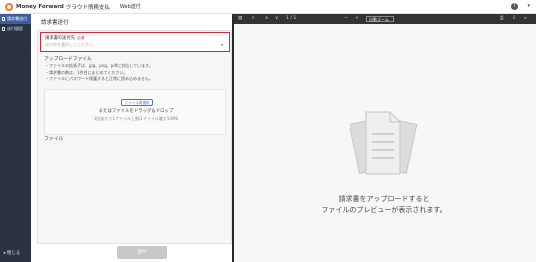 The image size is (536, 262). What do you see at coordinates (253, 19) in the screenshot?
I see `search-icon: ⌕` at bounding box center [253, 19].